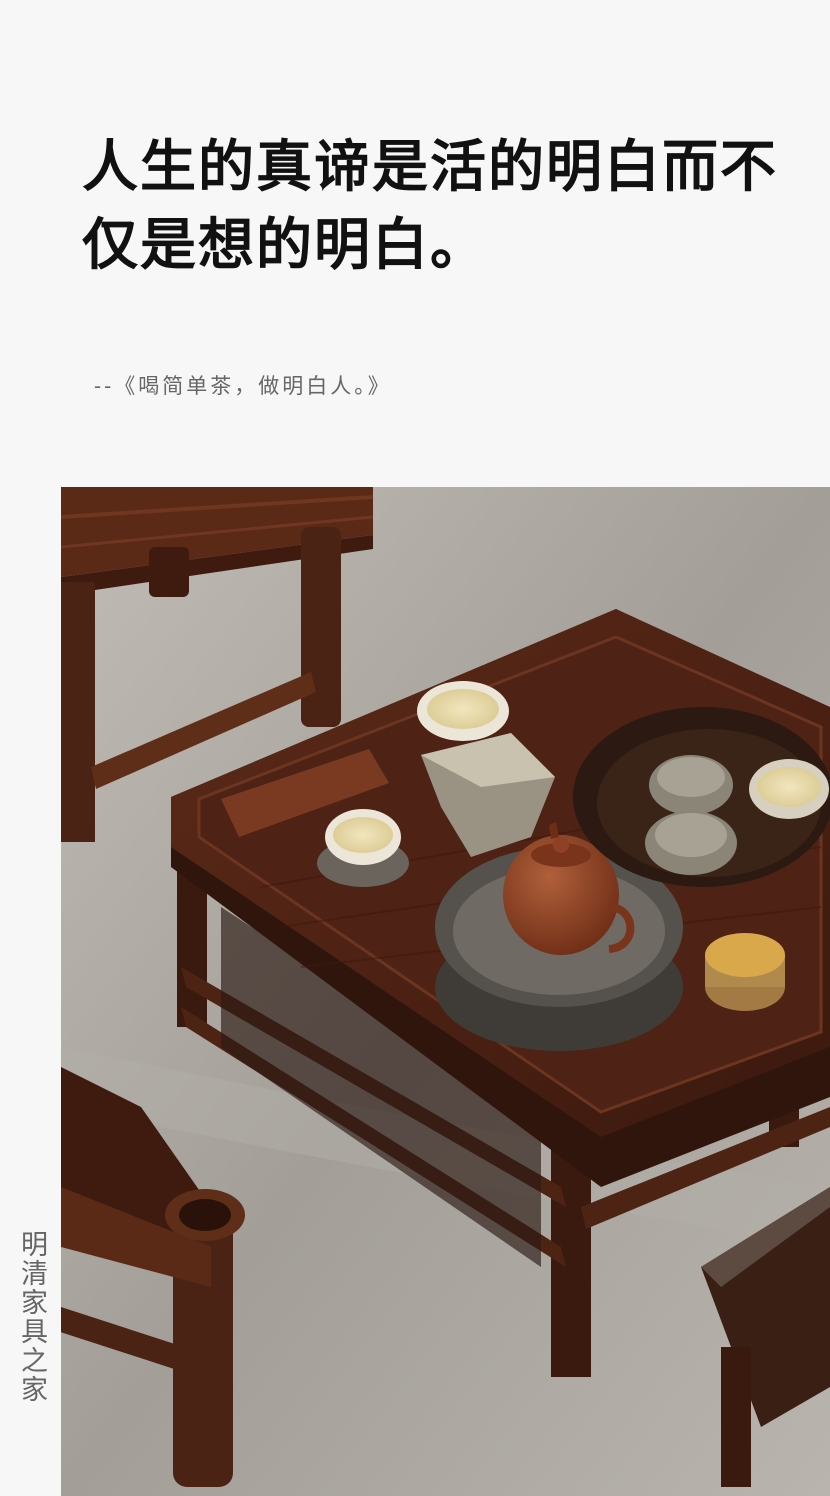 The height and width of the screenshot is (1496, 830). Describe the element at coordinates (701, 797) in the screenshot. I see `round-tray` at that location.